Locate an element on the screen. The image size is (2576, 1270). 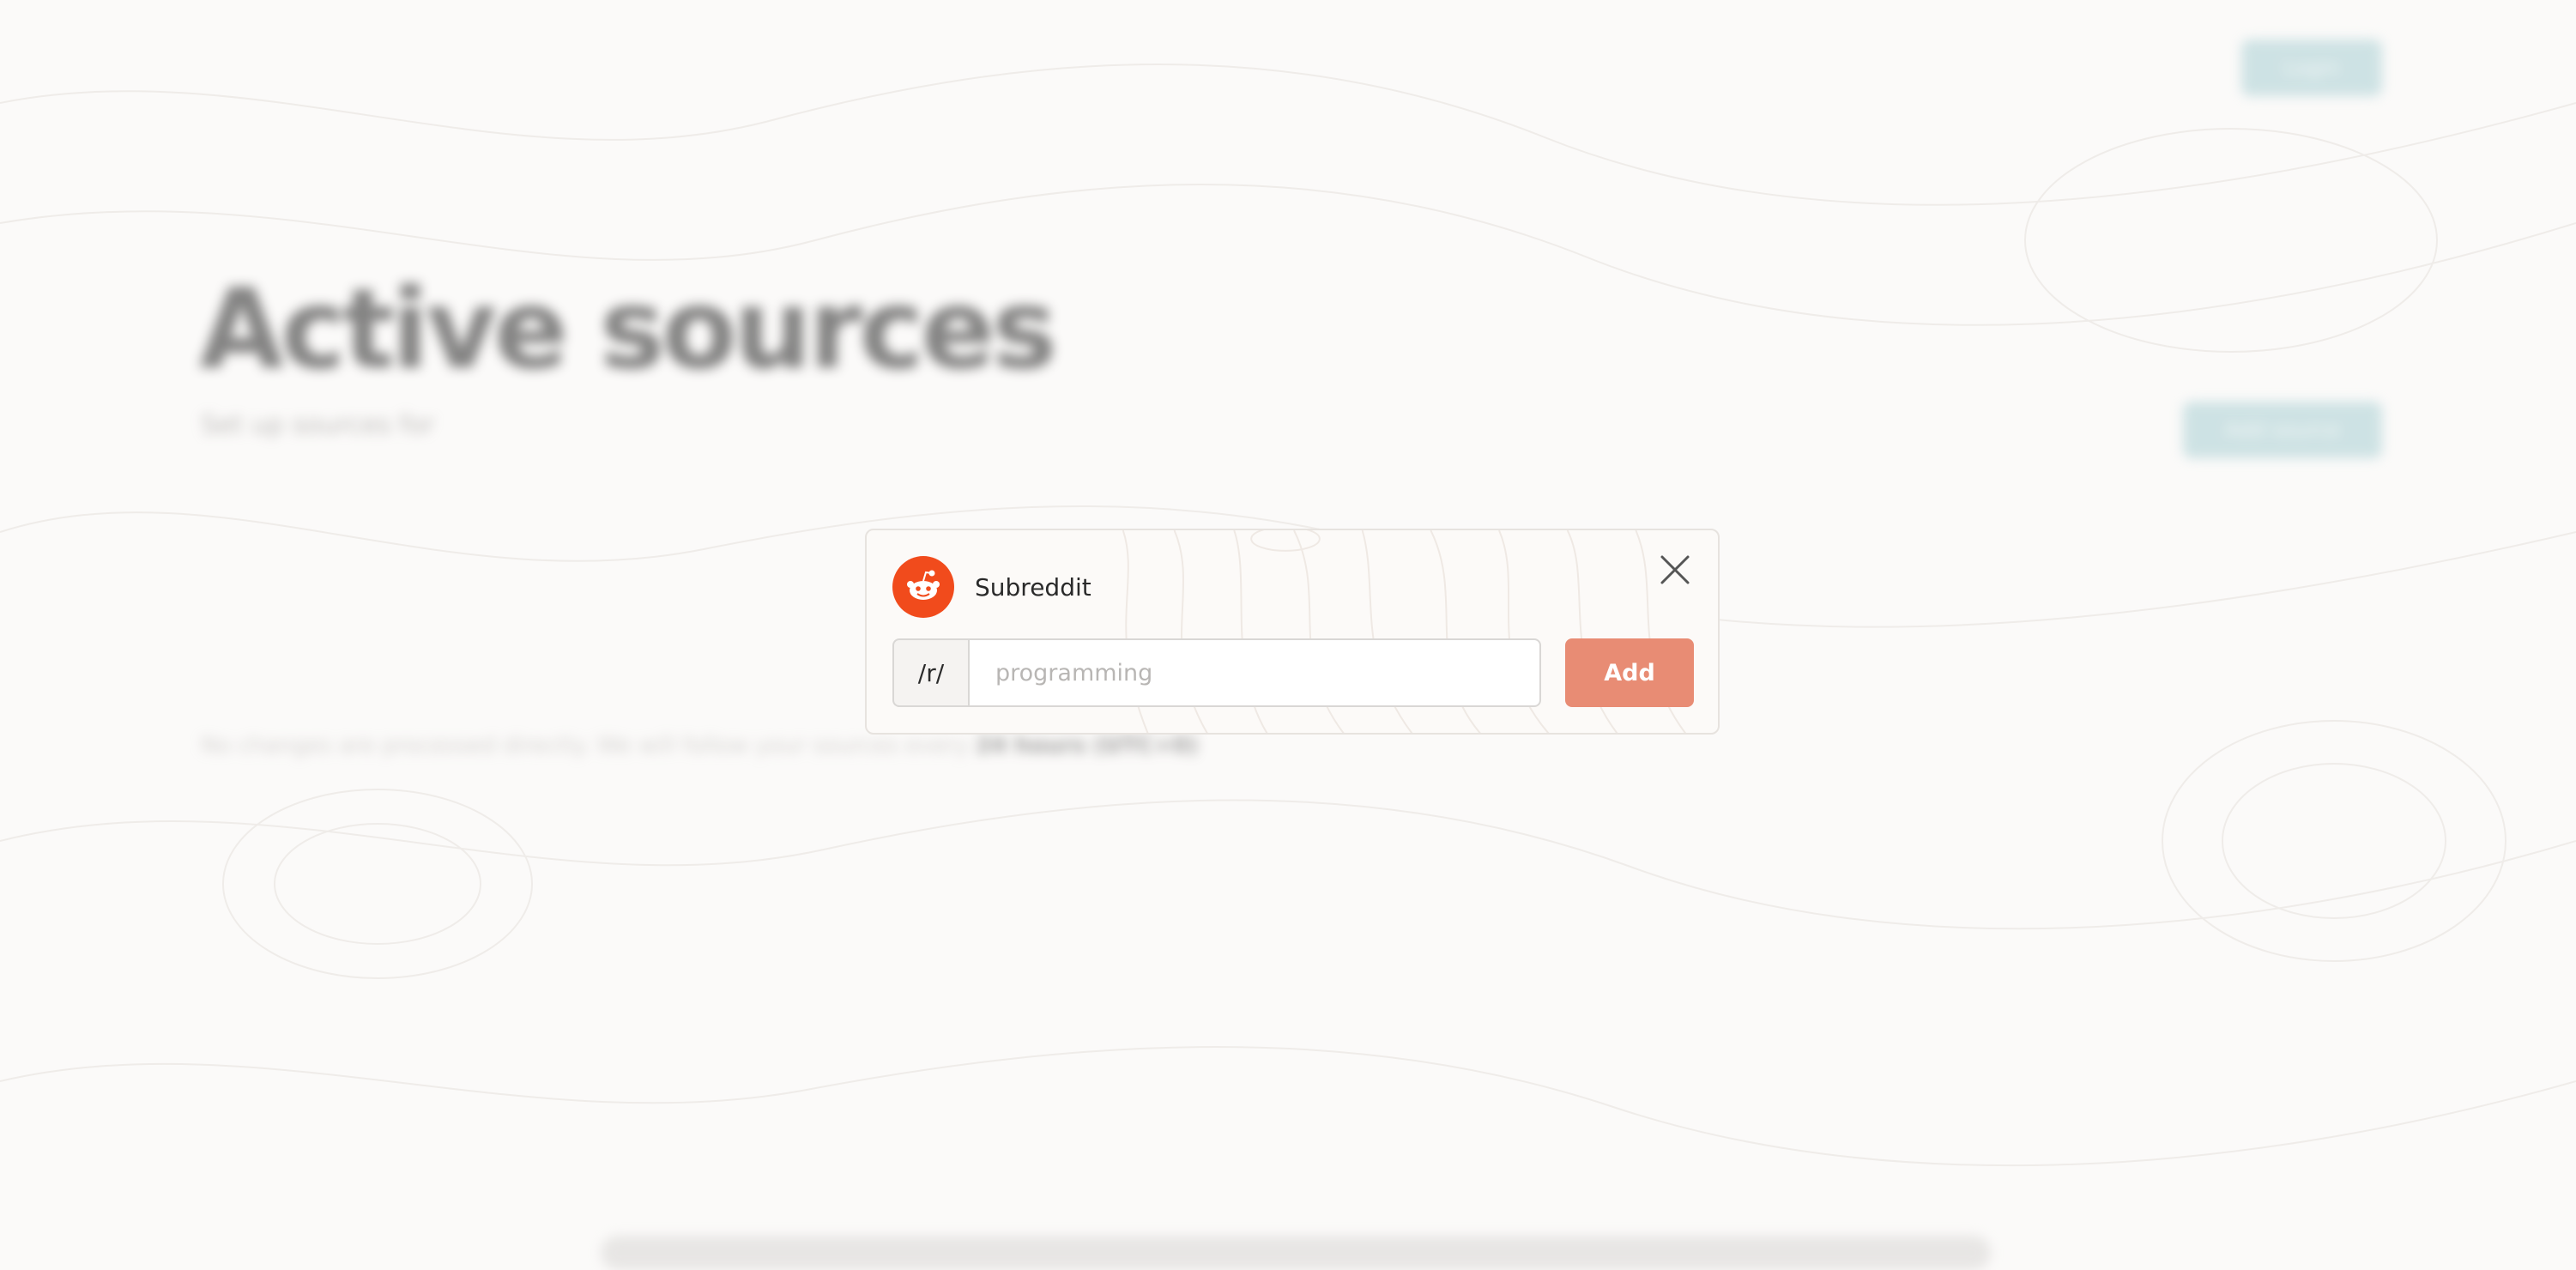
add-button: Add is located at coordinates (1629, 672).